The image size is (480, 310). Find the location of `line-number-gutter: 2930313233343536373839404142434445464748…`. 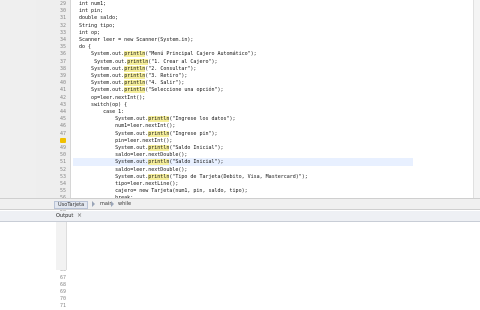

line-number-gutter: 2930313233343536373839404142434445464748… is located at coordinates (53, 154).